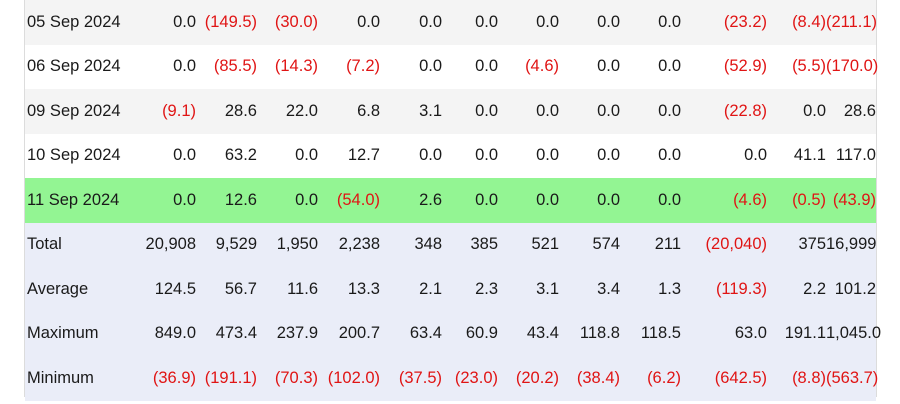 The width and height of the screenshot is (900, 404). What do you see at coordinates (589, 244) in the screenshot?
I see `table-cell: 574` at bounding box center [589, 244].